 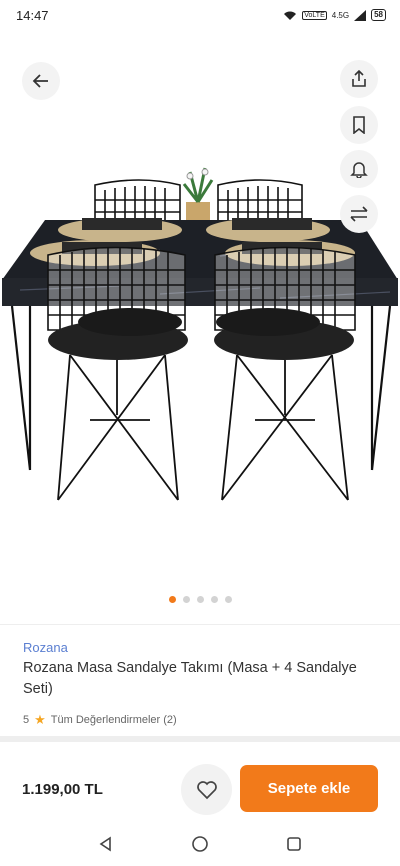 What do you see at coordinates (200, 15) in the screenshot?
I see `status-bar: 14:47 VoLTE 4.5G 58` at bounding box center [200, 15].